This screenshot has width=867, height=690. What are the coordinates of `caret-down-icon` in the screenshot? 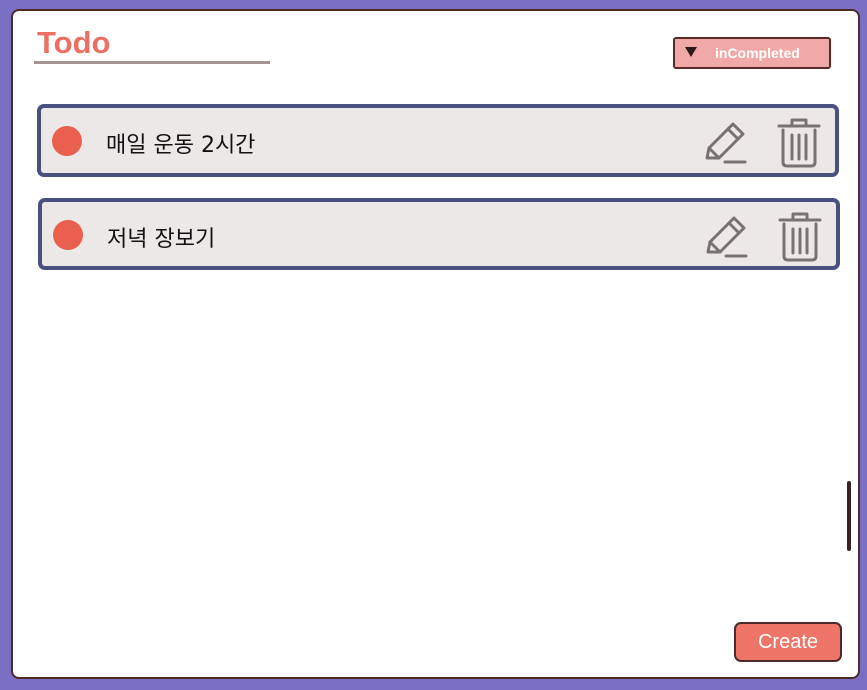 It's located at (691, 52).